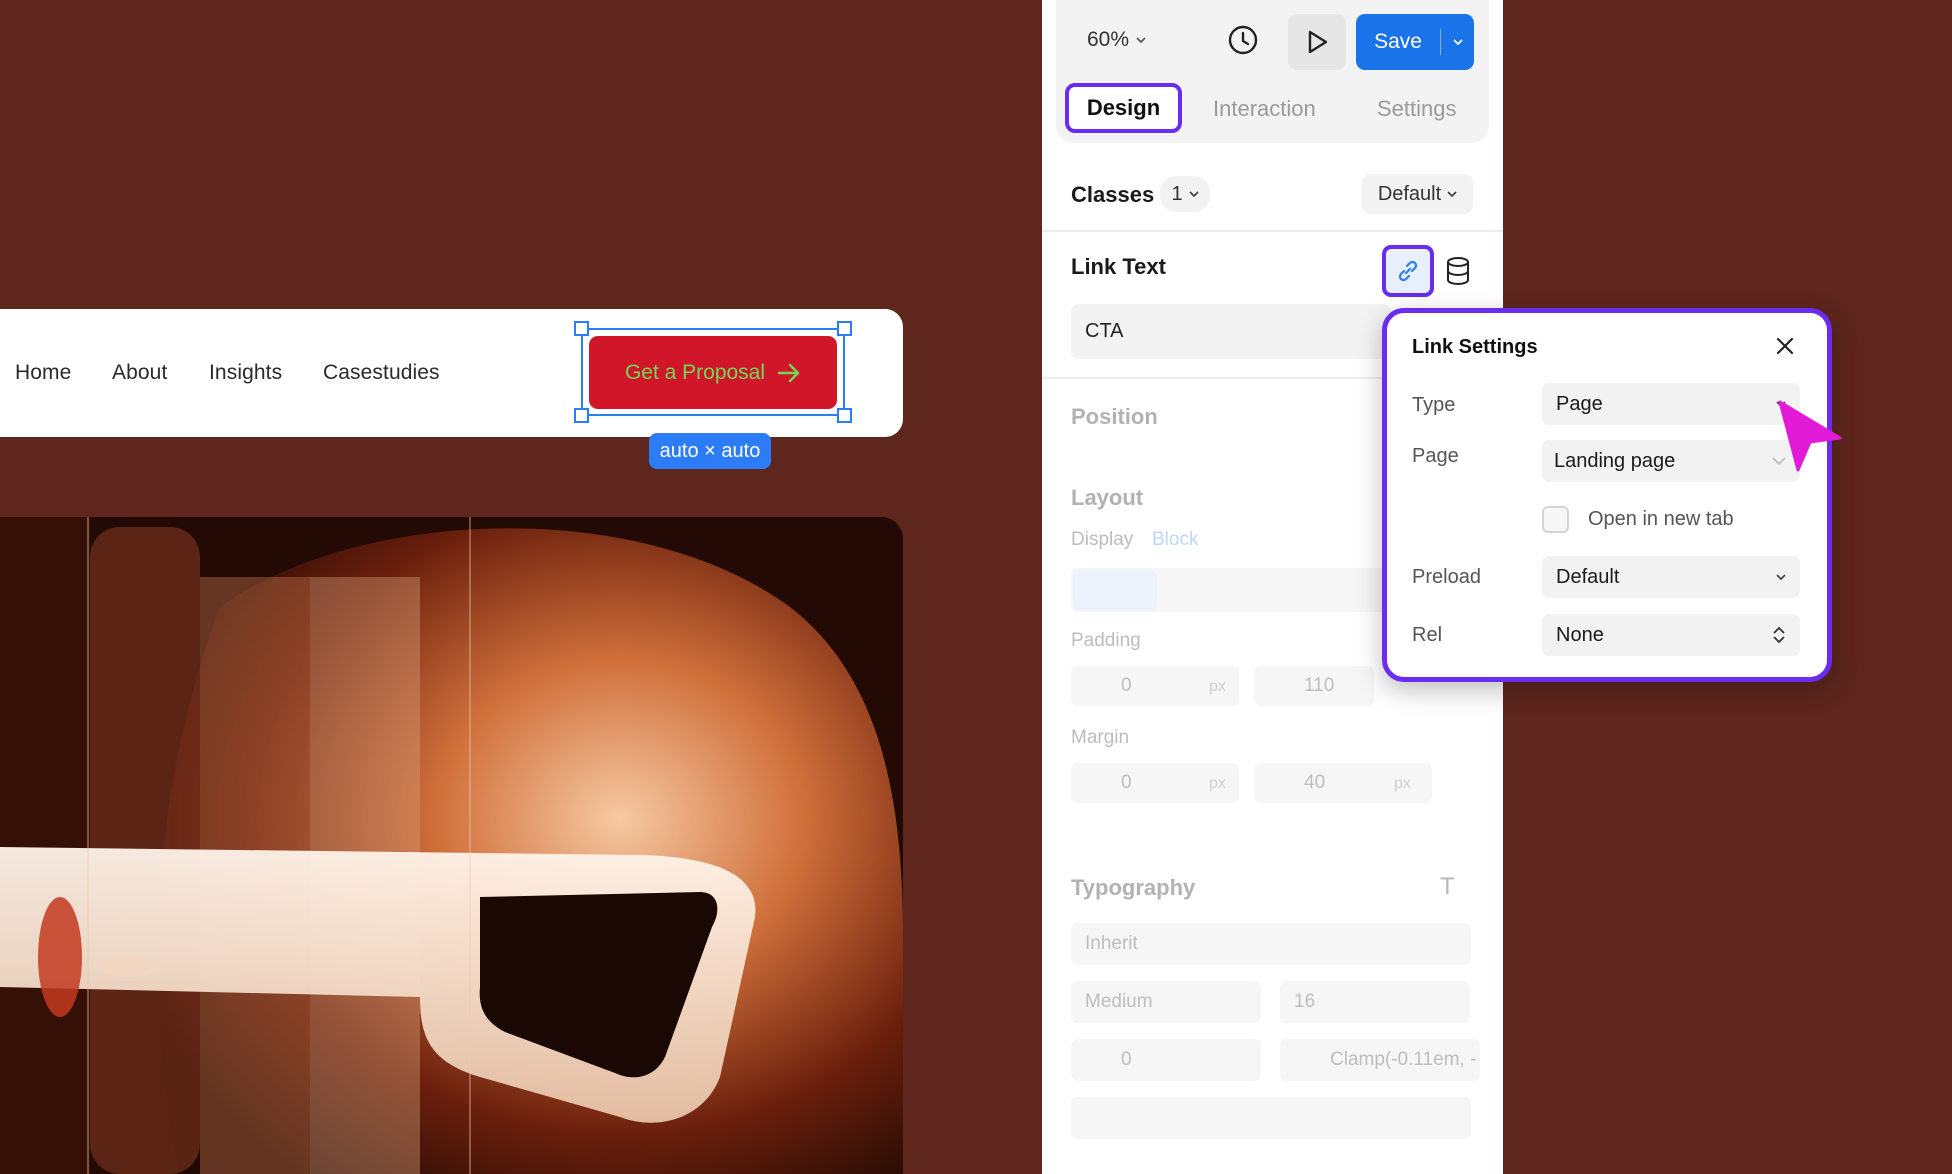 The image size is (1952, 1174). I want to click on resize-handle-top-right, so click(844, 328).